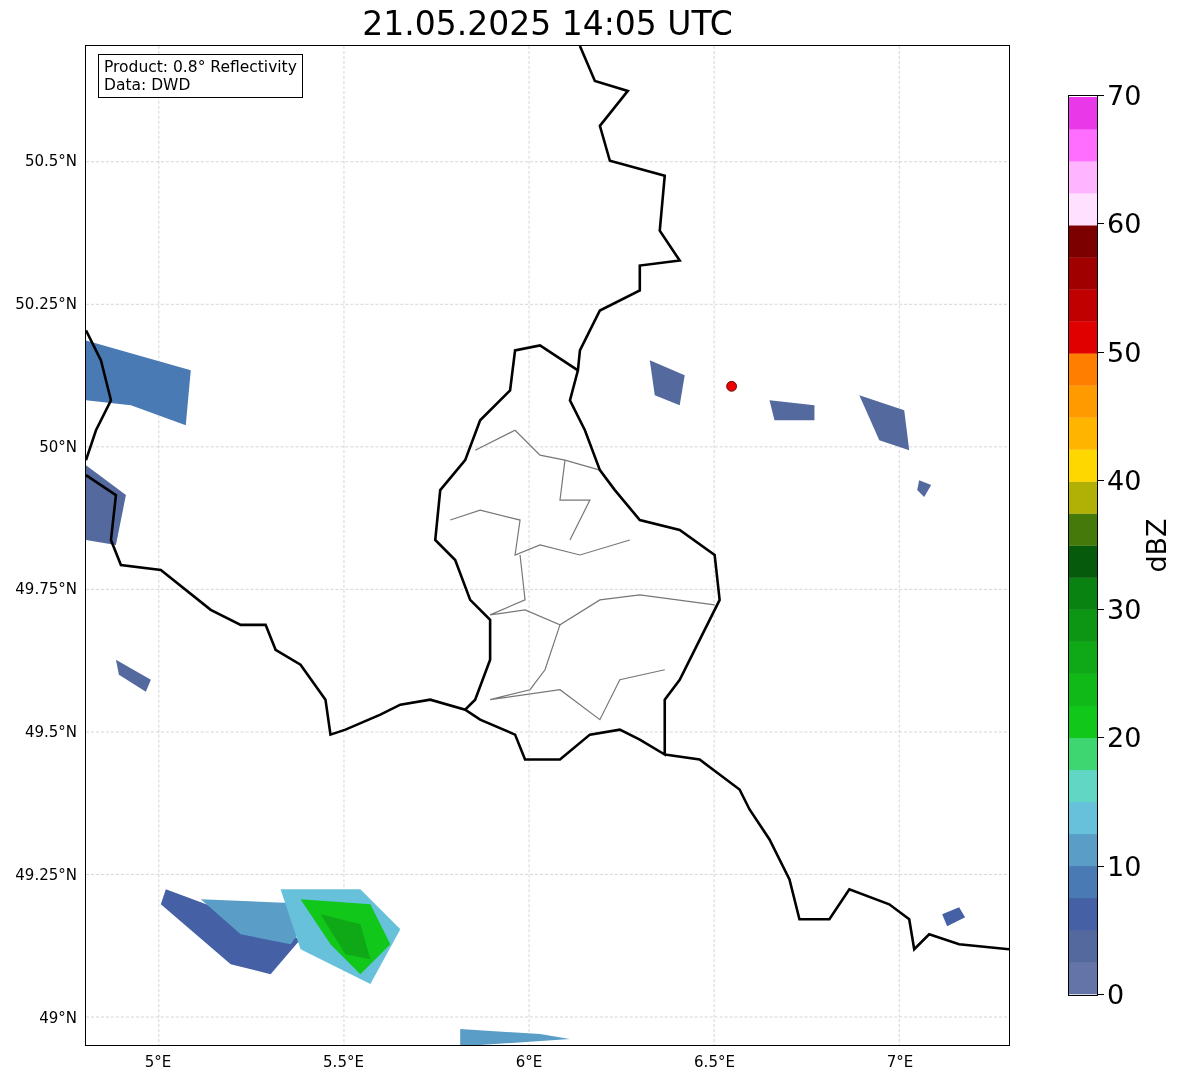  I want to click on y-tick-label: 49.25°N, so click(46, 875).